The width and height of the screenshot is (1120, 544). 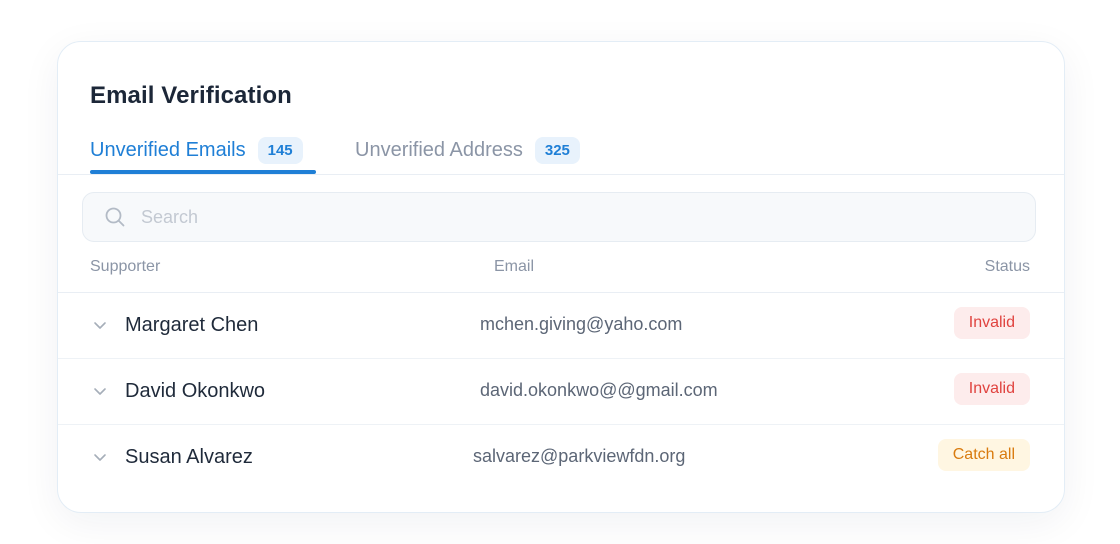 What do you see at coordinates (514, 267) in the screenshot?
I see `column-header-email: Email` at bounding box center [514, 267].